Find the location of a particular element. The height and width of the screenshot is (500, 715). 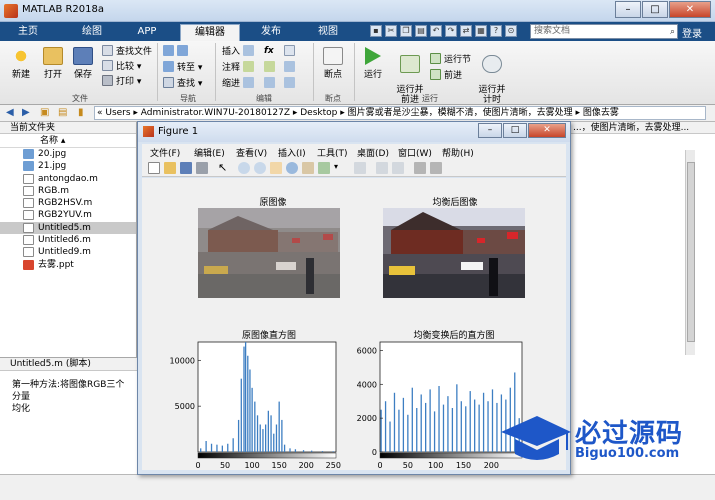

menu-view: 查看(V) is located at coordinates (251, 152).